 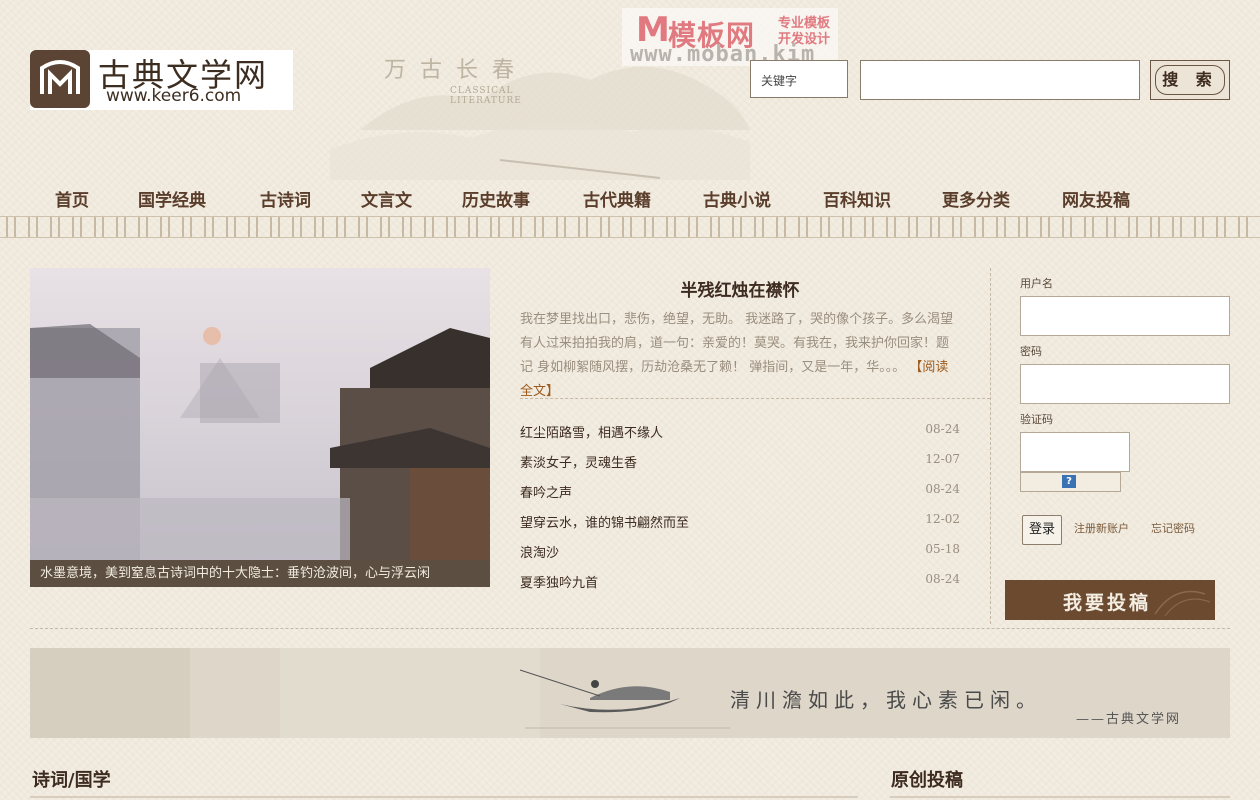 I want to click on list-item-title: 红尘陌路雪，相遇不缘人, so click(x=591, y=431).